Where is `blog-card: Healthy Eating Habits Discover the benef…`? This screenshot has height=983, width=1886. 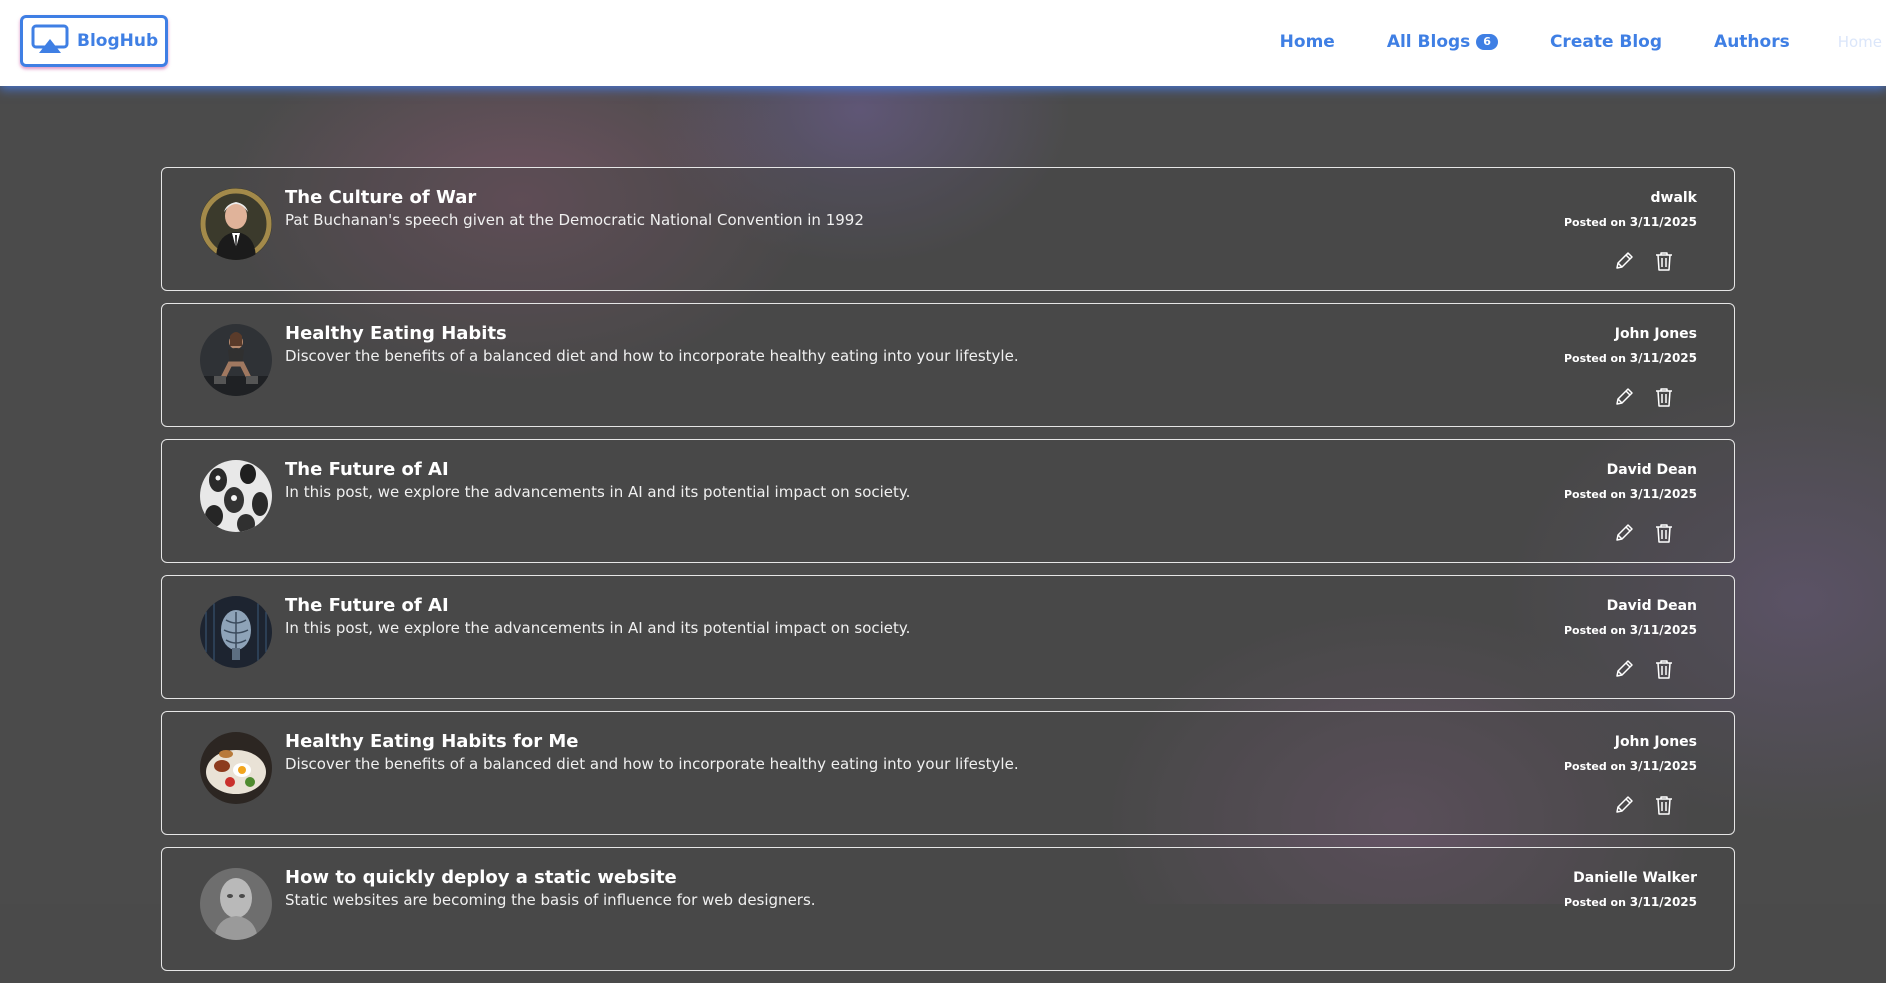 blog-card: Healthy Eating Habits Discover the benef… is located at coordinates (948, 365).